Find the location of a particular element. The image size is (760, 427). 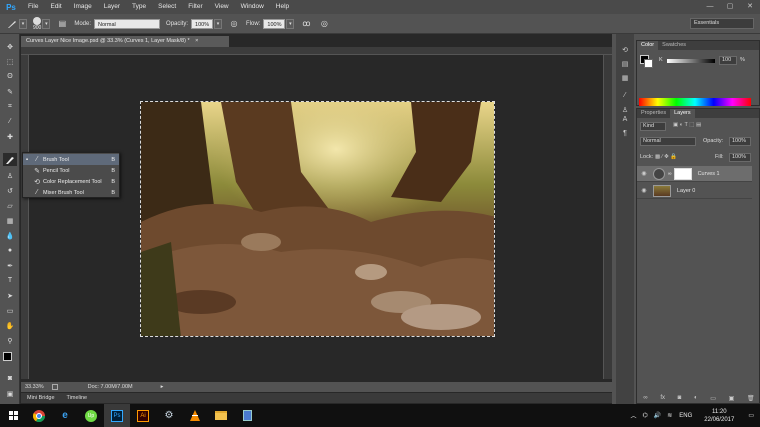

menu-select: Select is located at coordinates (167, 7).